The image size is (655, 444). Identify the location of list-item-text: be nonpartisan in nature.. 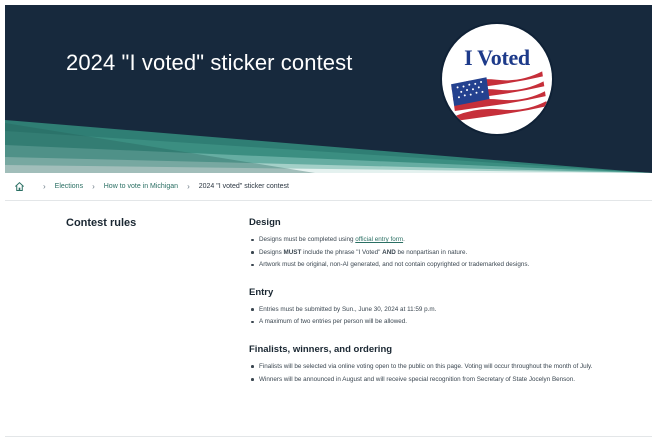
(431, 252).